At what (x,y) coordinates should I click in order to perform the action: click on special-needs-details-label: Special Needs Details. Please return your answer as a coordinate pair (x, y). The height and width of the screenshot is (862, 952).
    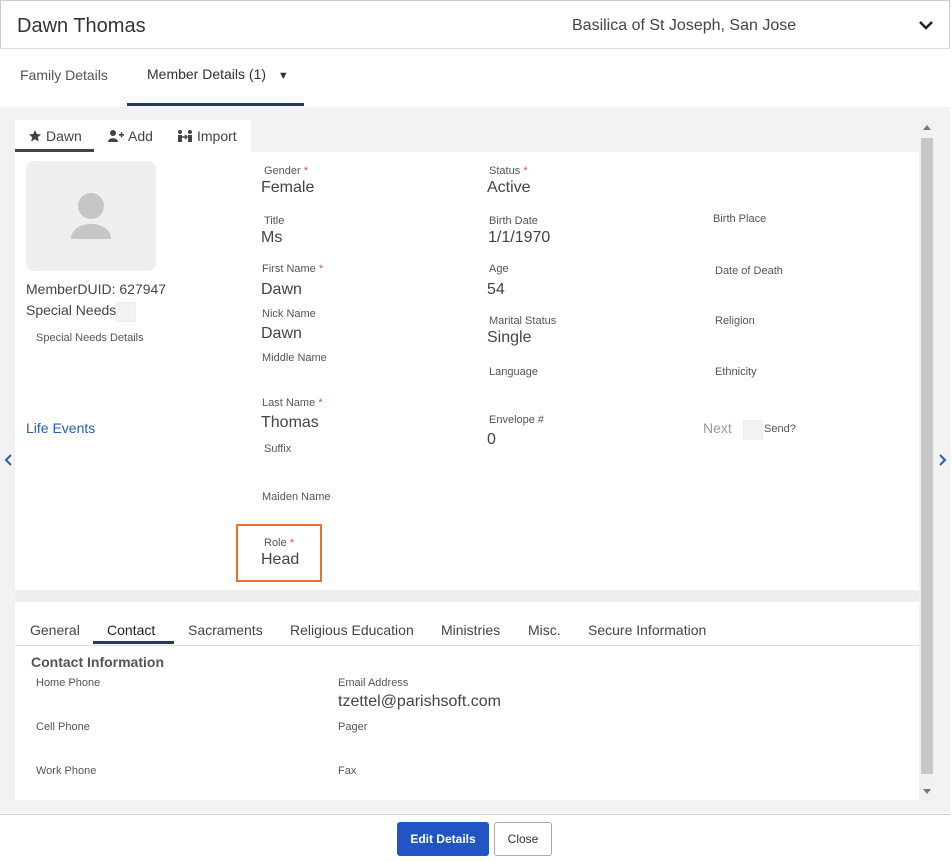
    Looking at the image, I should click on (90, 338).